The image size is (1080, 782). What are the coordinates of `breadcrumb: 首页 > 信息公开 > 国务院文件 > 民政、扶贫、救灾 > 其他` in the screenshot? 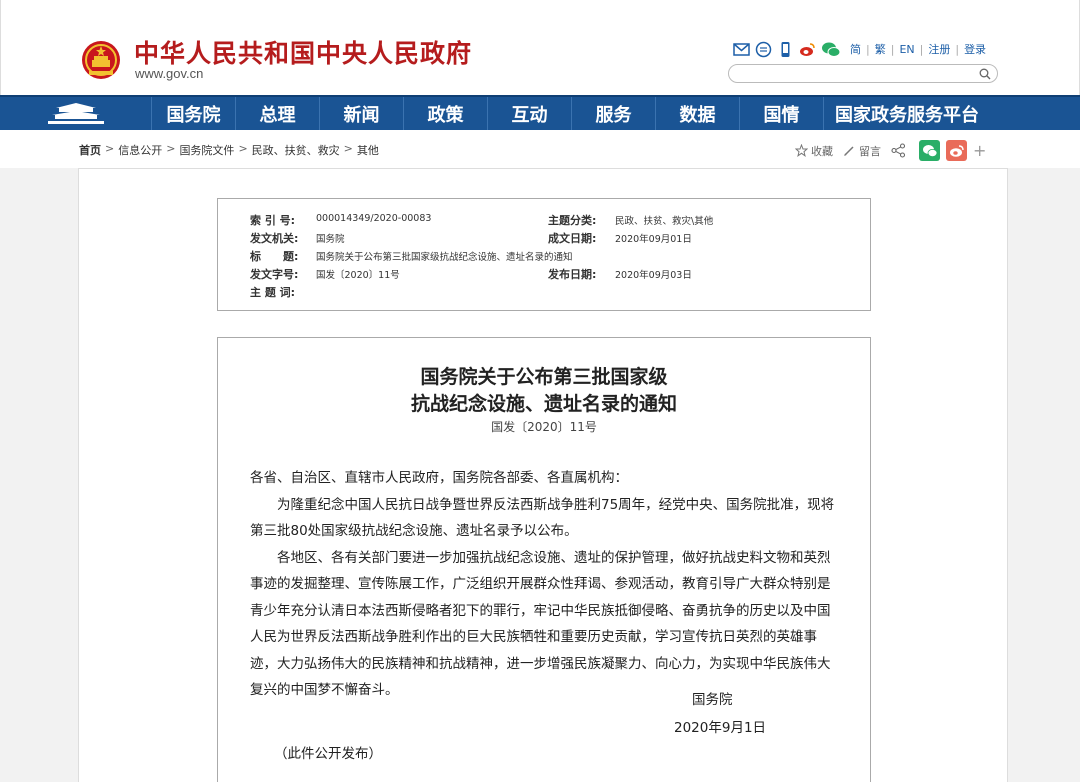 It's located at (229, 150).